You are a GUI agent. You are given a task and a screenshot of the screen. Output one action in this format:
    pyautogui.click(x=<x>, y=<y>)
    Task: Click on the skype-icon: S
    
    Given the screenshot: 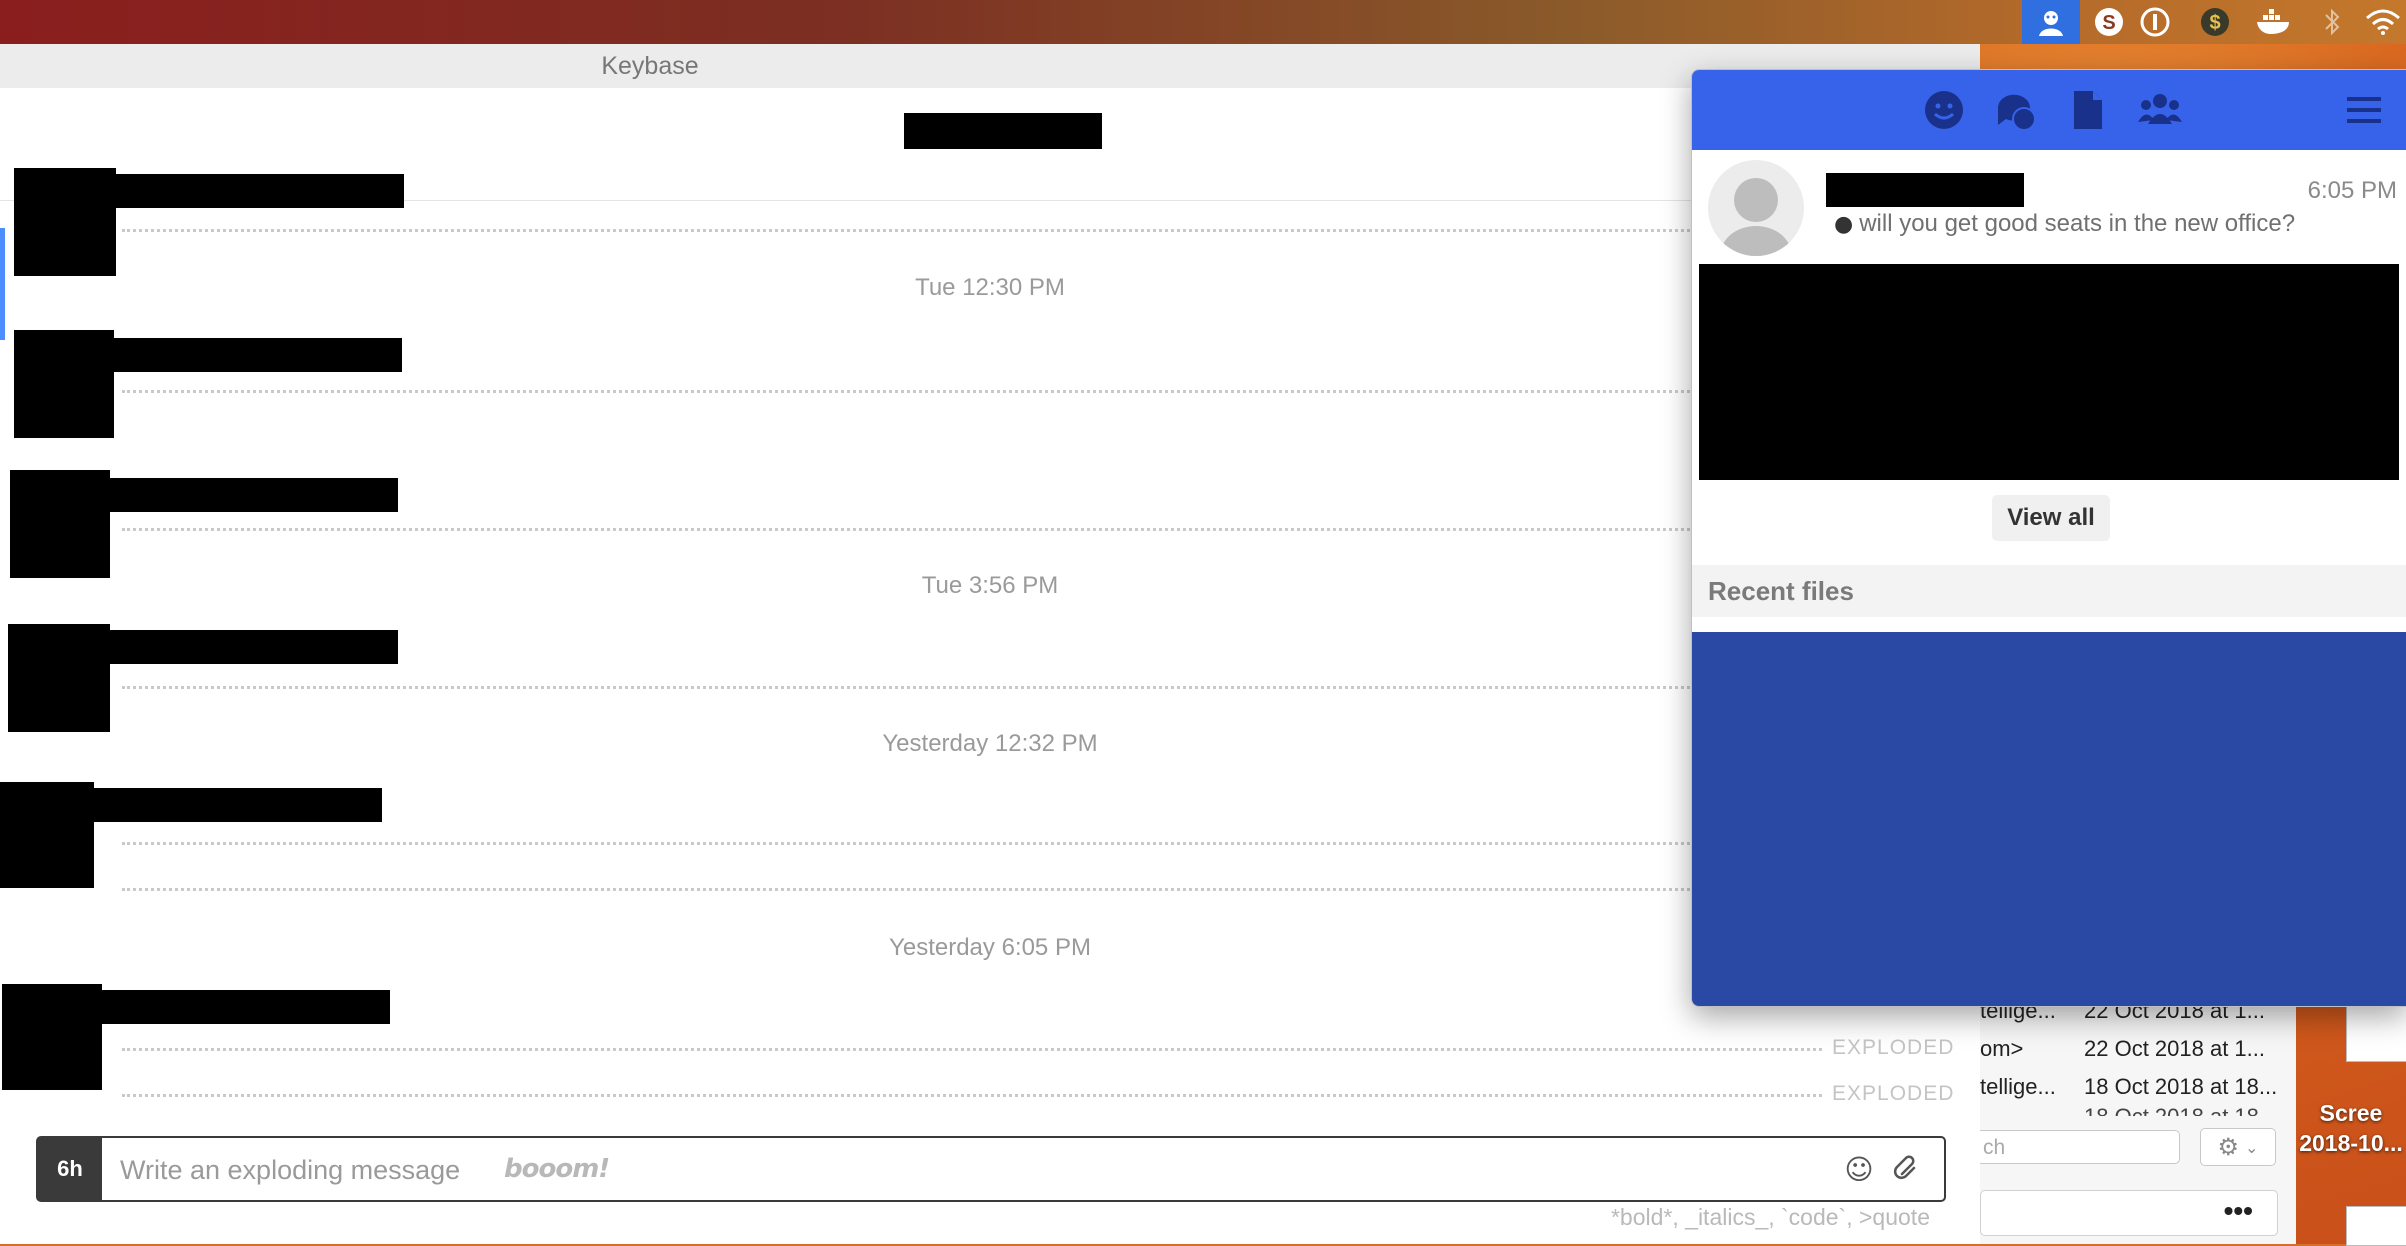 What is the action you would take?
    pyautogui.click(x=2109, y=22)
    